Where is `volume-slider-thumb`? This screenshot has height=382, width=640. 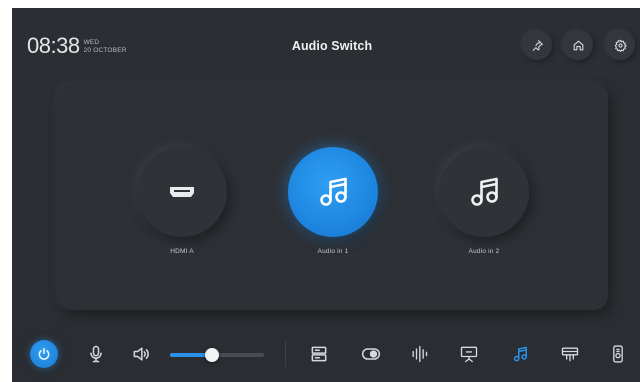
volume-slider-thumb is located at coordinates (212, 355).